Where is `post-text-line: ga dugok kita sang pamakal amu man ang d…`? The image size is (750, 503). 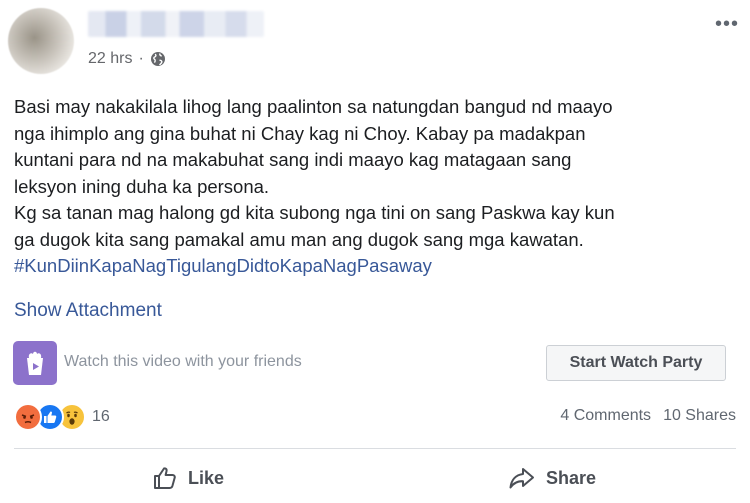 post-text-line: ga dugok kita sang pamakal amu man ang d… is located at coordinates (299, 239).